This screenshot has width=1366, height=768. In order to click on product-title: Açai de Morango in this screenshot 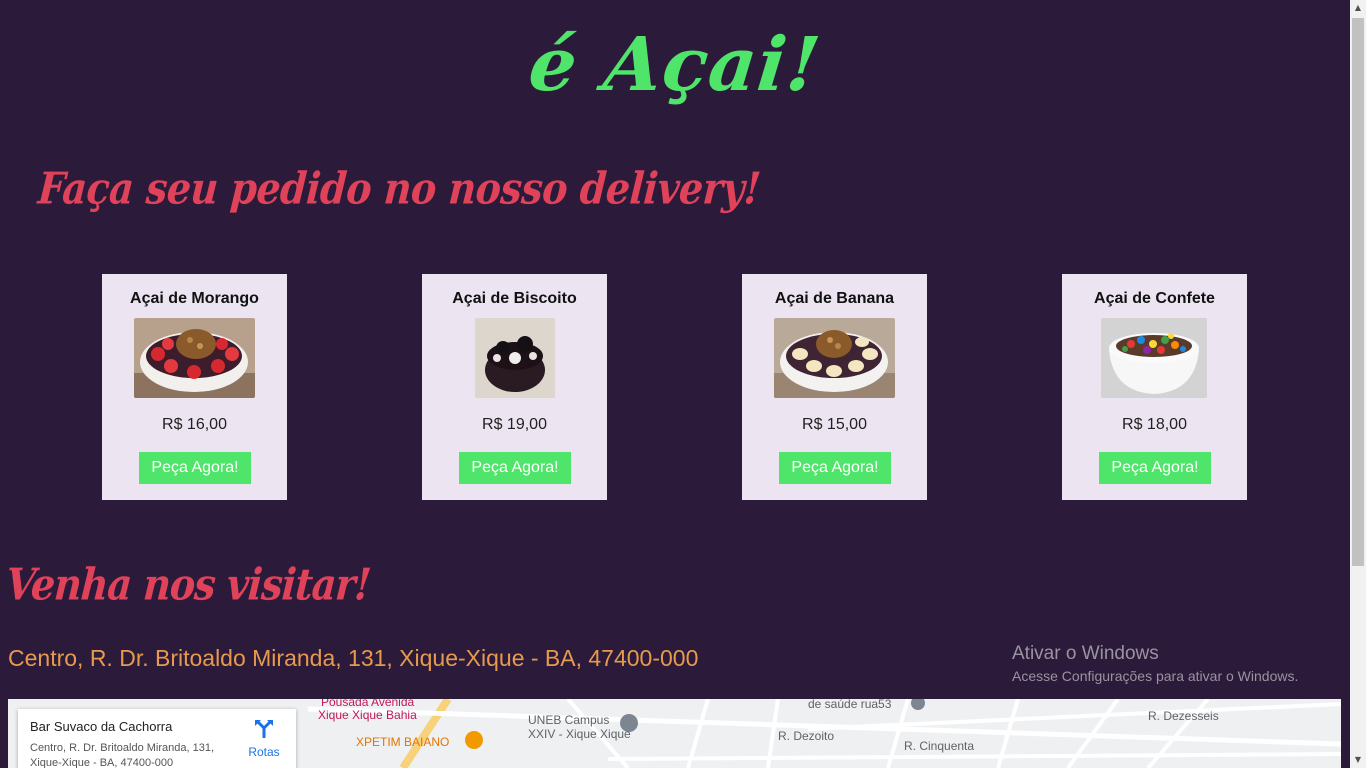, I will do `click(194, 298)`.